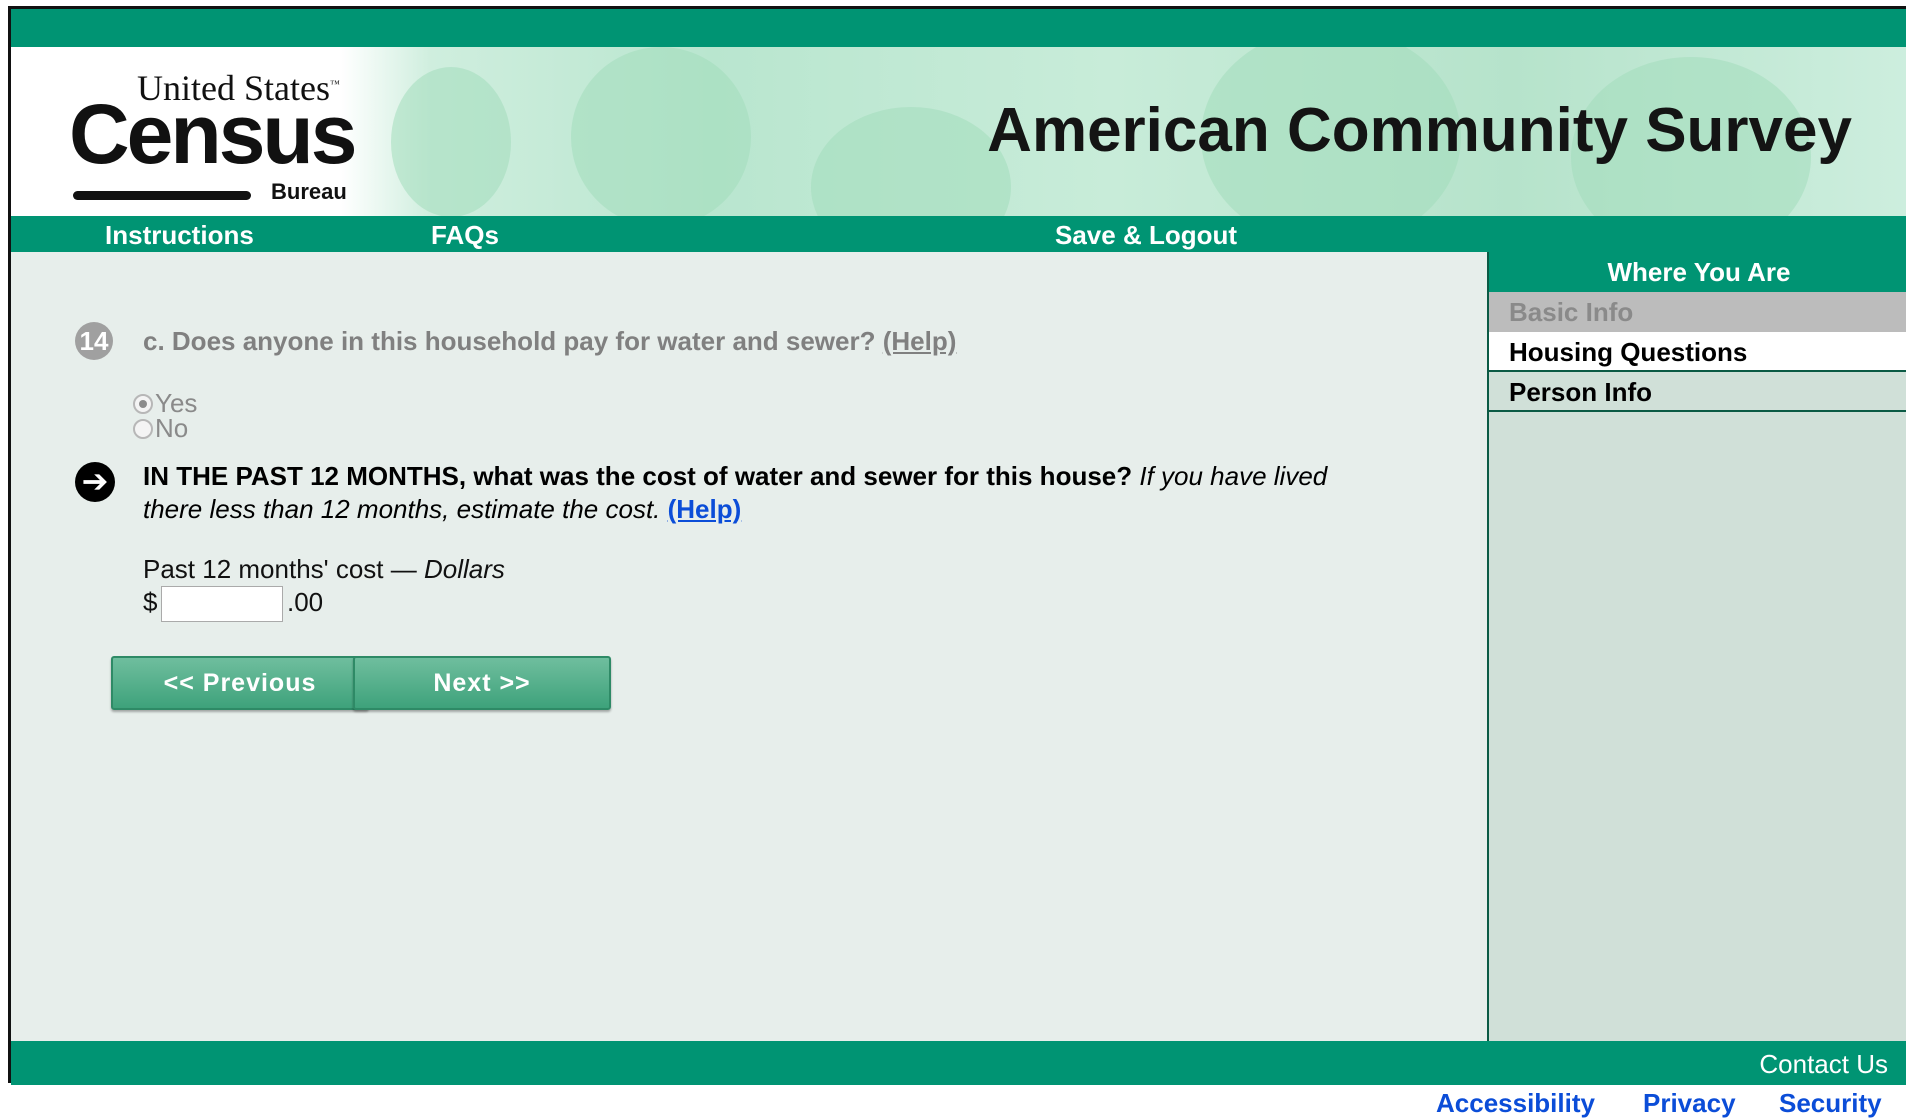 This screenshot has width=1906, height=1119. I want to click on cost-label: Past 12 months' cost — Dollars, so click(324, 569).